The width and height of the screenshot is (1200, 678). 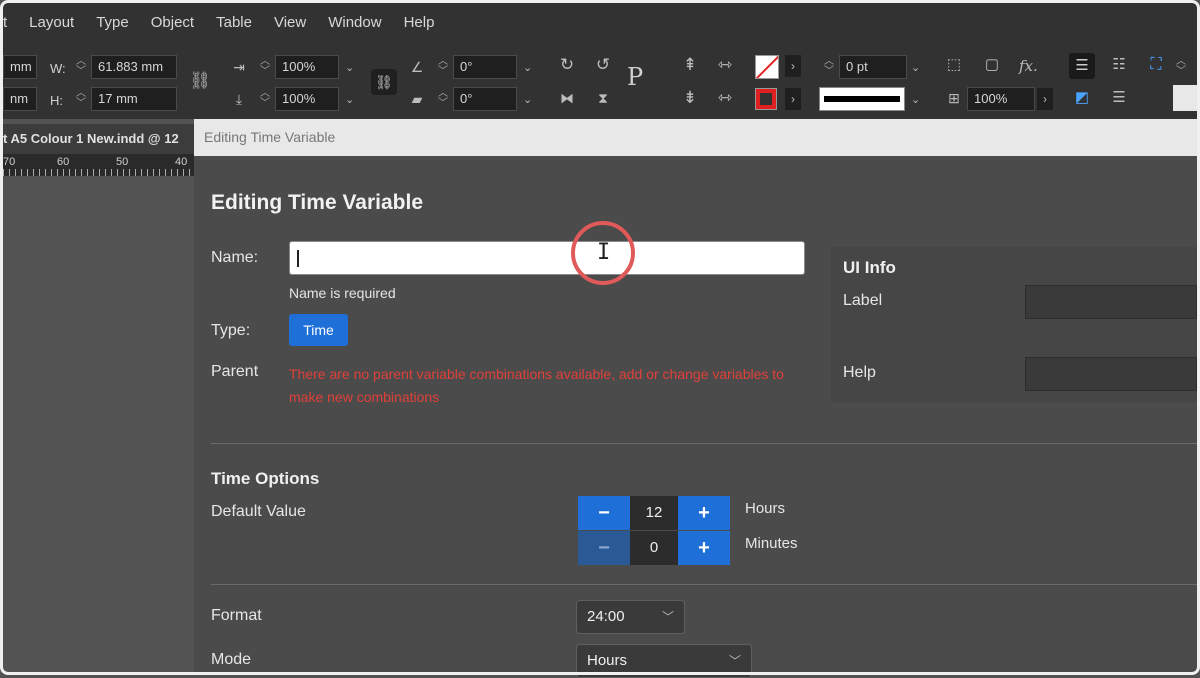 I want to click on name-input, so click(x=547, y=258).